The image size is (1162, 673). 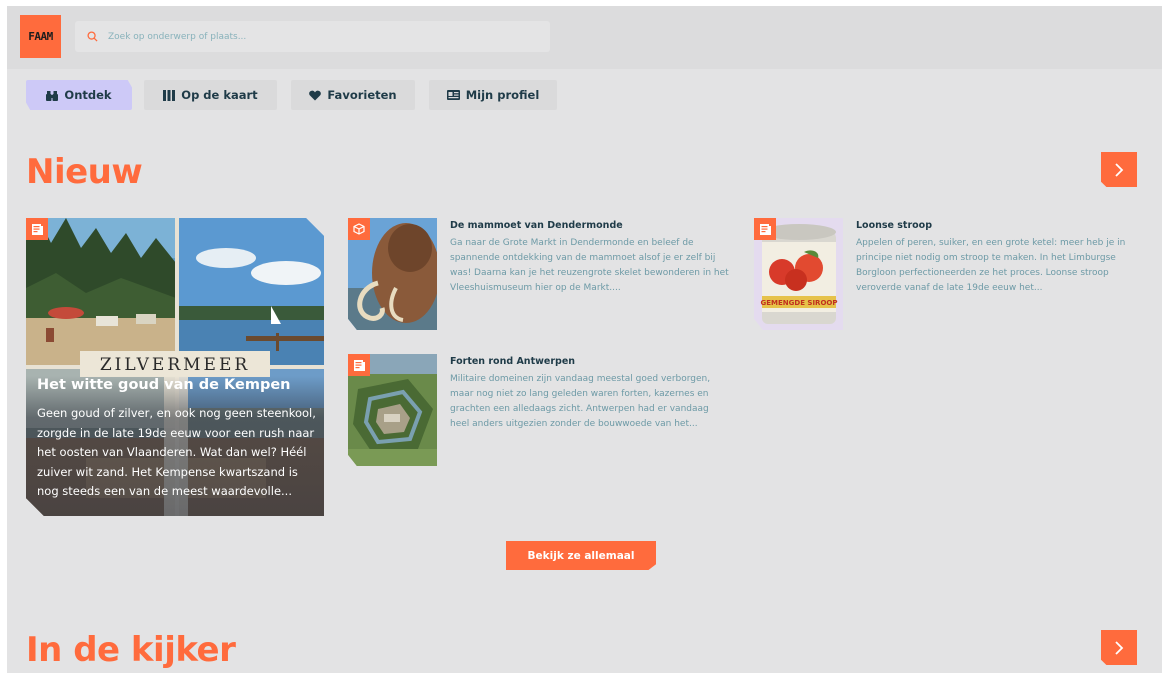 What do you see at coordinates (453, 95) in the screenshot?
I see `id-card-icon` at bounding box center [453, 95].